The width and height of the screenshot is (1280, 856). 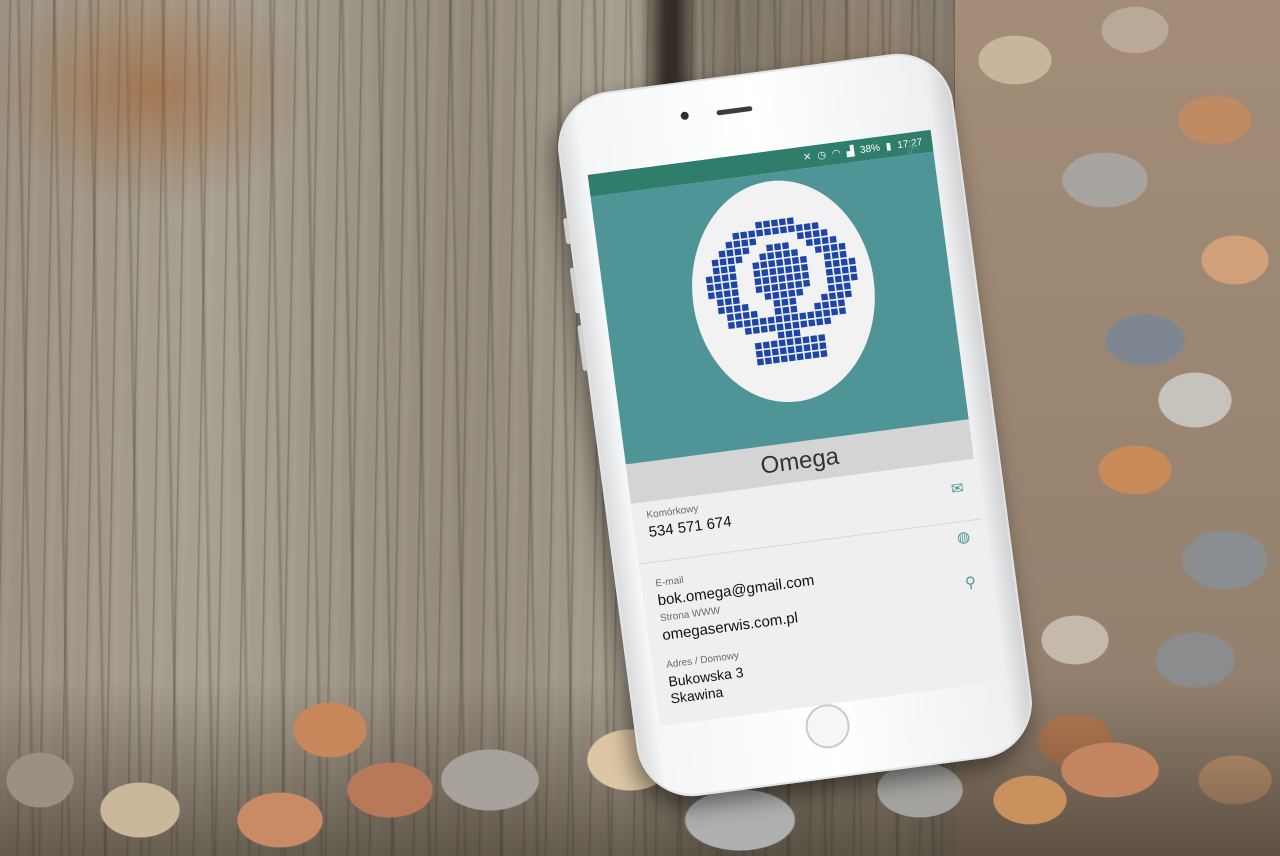 What do you see at coordinates (836, 153) in the screenshot?
I see `wifi-icon: ◠` at bounding box center [836, 153].